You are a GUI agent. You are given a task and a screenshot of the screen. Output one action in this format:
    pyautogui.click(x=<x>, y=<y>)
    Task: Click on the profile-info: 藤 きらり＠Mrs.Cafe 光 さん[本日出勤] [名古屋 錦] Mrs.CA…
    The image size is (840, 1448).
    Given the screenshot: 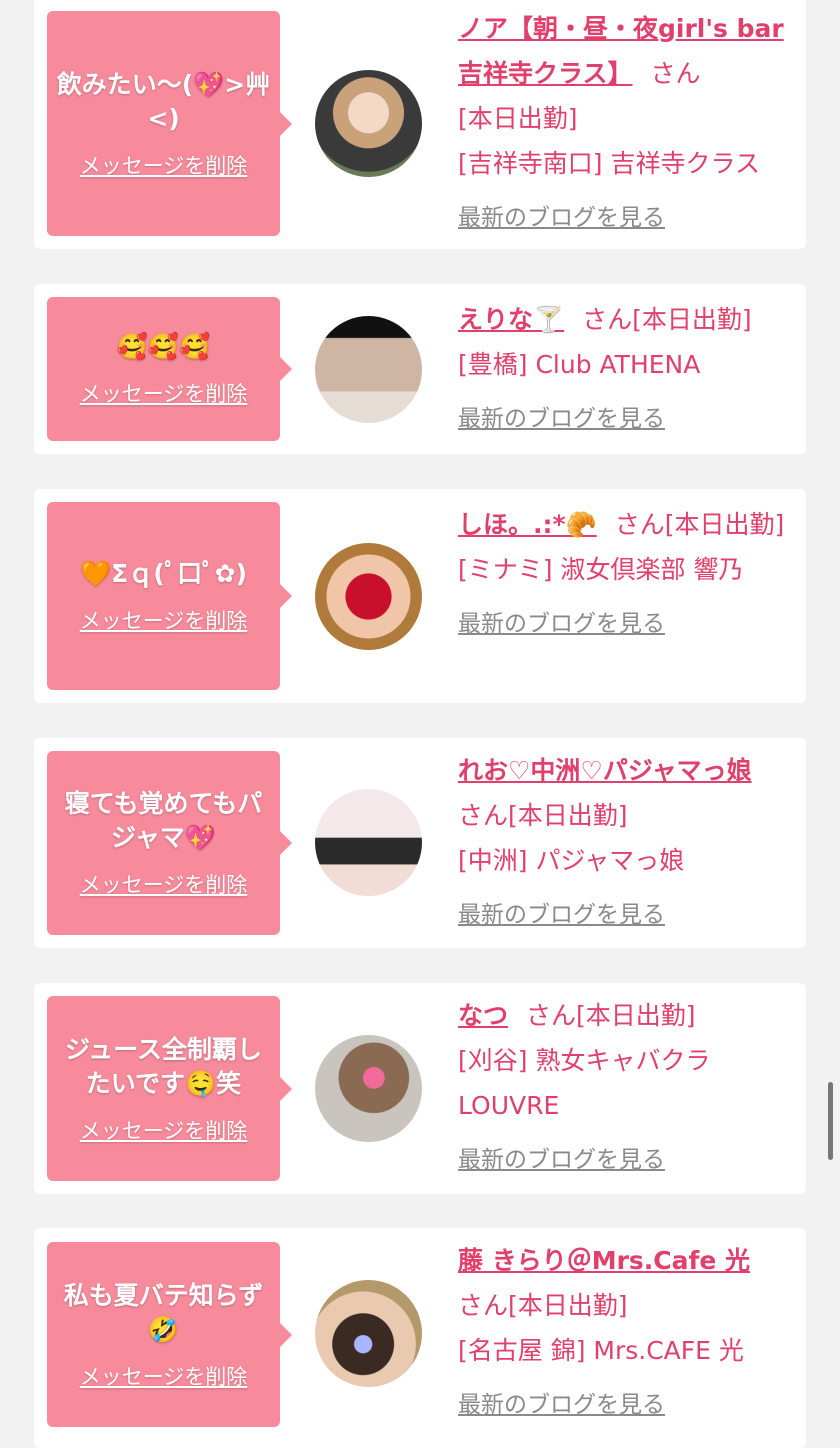 What is the action you would take?
    pyautogui.click(x=628, y=1333)
    